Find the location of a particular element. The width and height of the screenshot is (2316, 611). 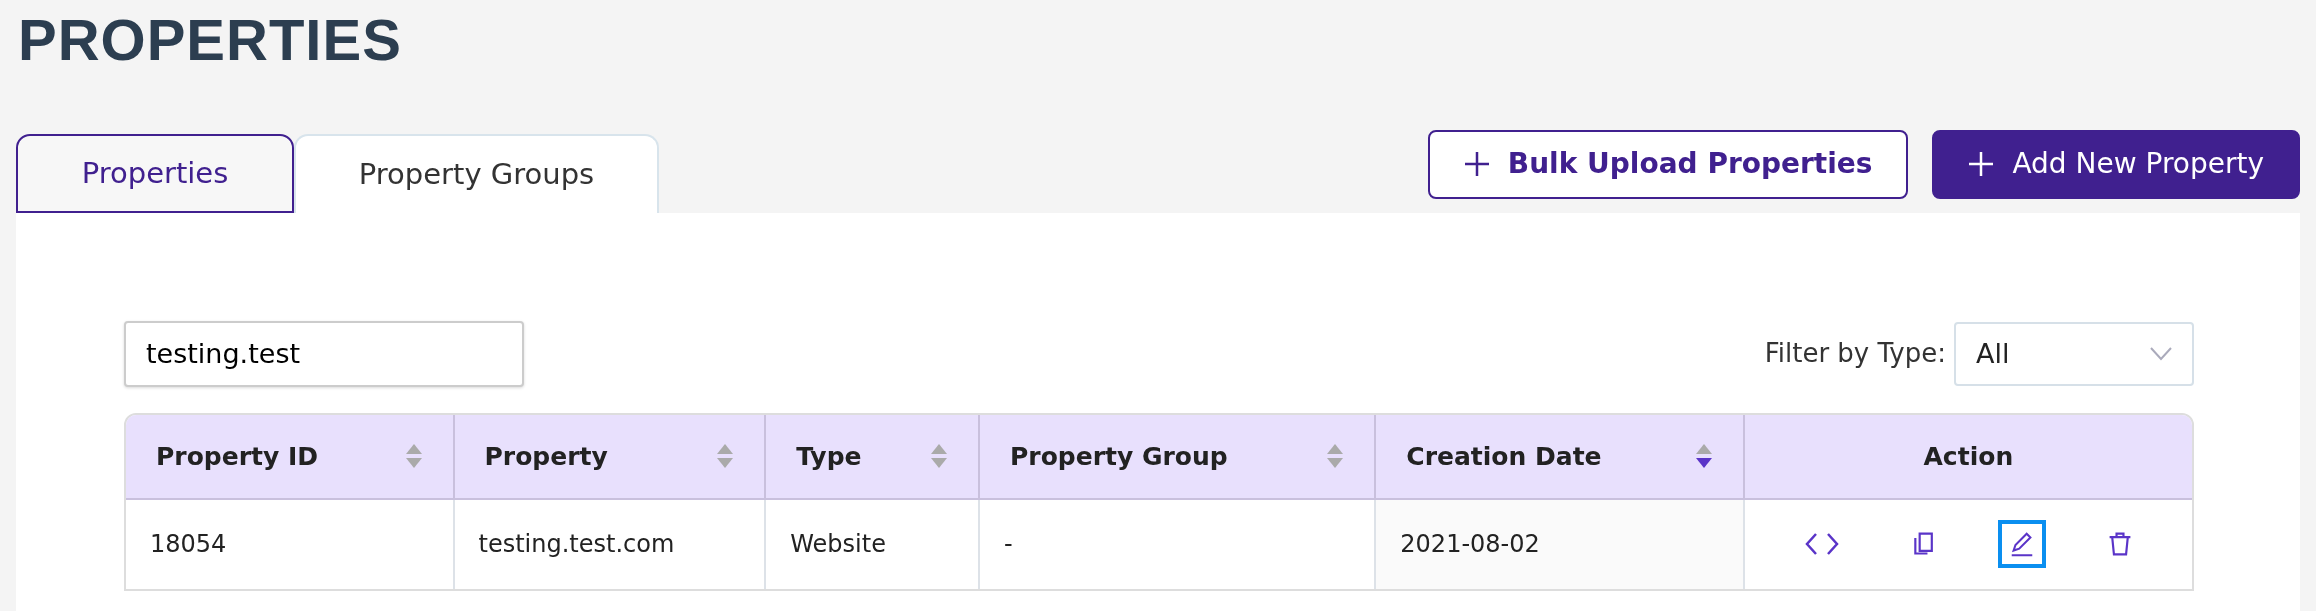

tab: Property Groups is located at coordinates (476, 173).